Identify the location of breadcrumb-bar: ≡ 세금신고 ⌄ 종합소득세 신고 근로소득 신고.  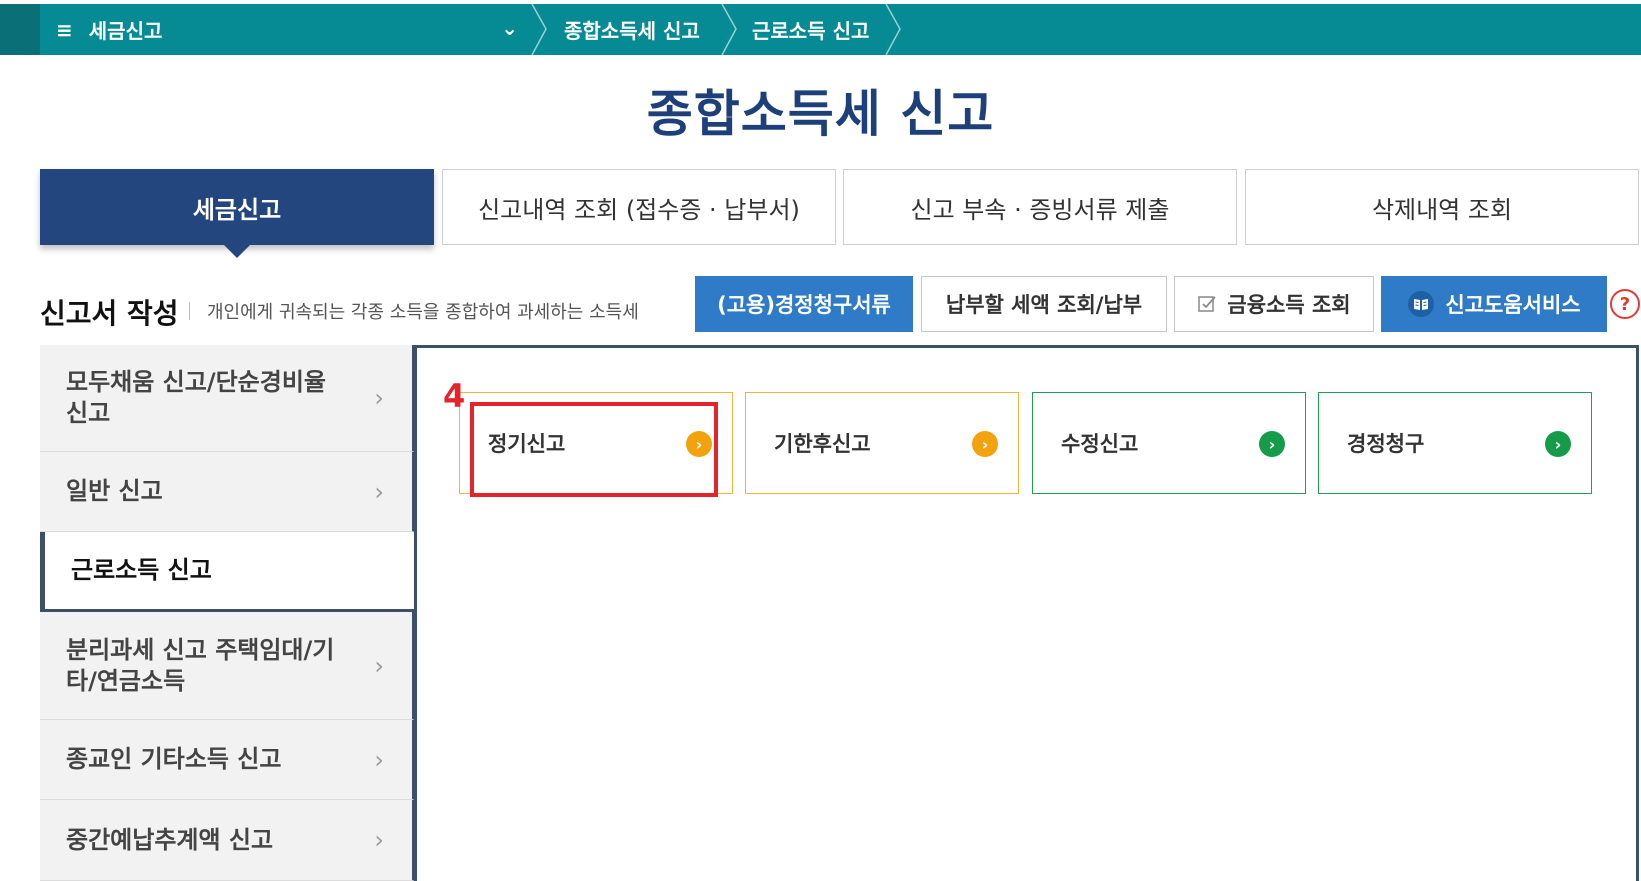
(820, 29).